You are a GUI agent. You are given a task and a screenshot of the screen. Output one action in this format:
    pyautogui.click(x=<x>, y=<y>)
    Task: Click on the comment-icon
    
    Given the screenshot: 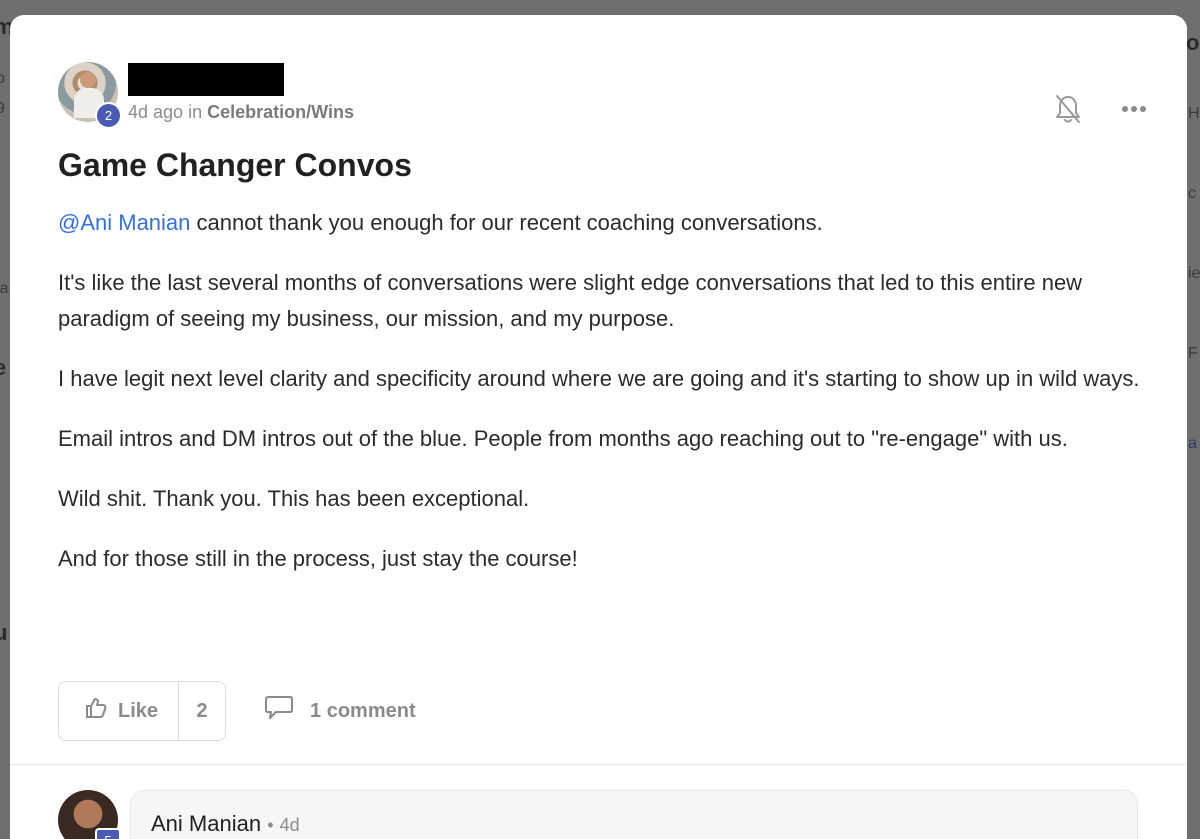 What is the action you would take?
    pyautogui.click(x=279, y=711)
    